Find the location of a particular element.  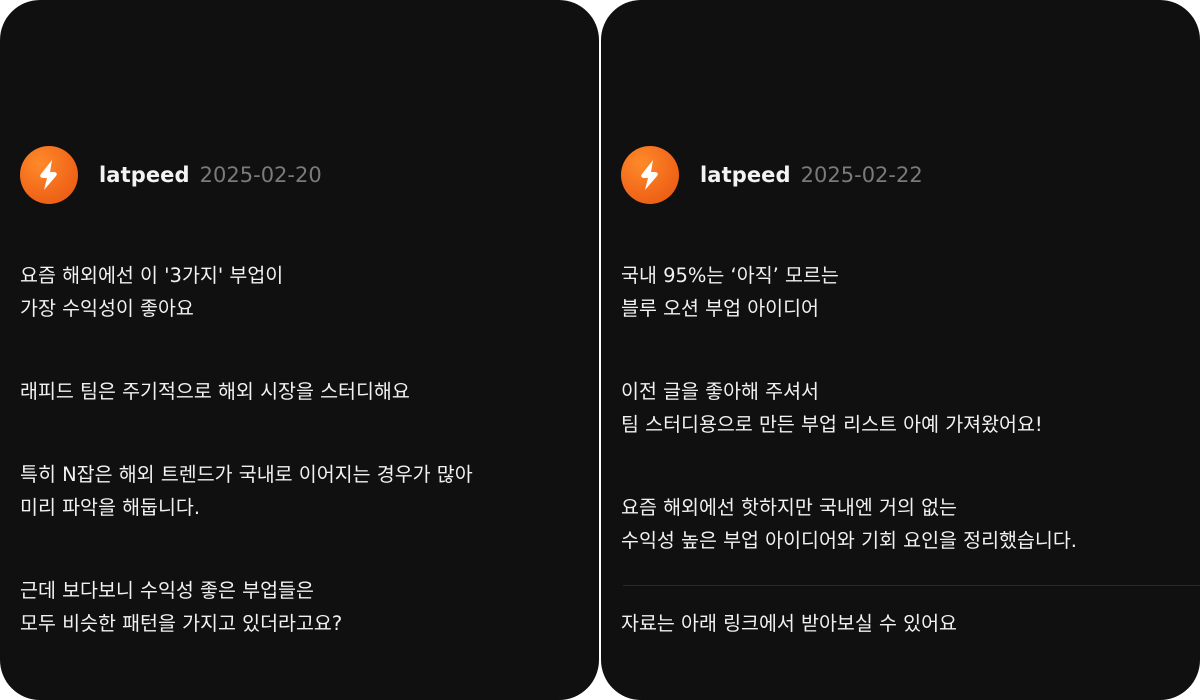

post-divider is located at coordinates (911, 585).